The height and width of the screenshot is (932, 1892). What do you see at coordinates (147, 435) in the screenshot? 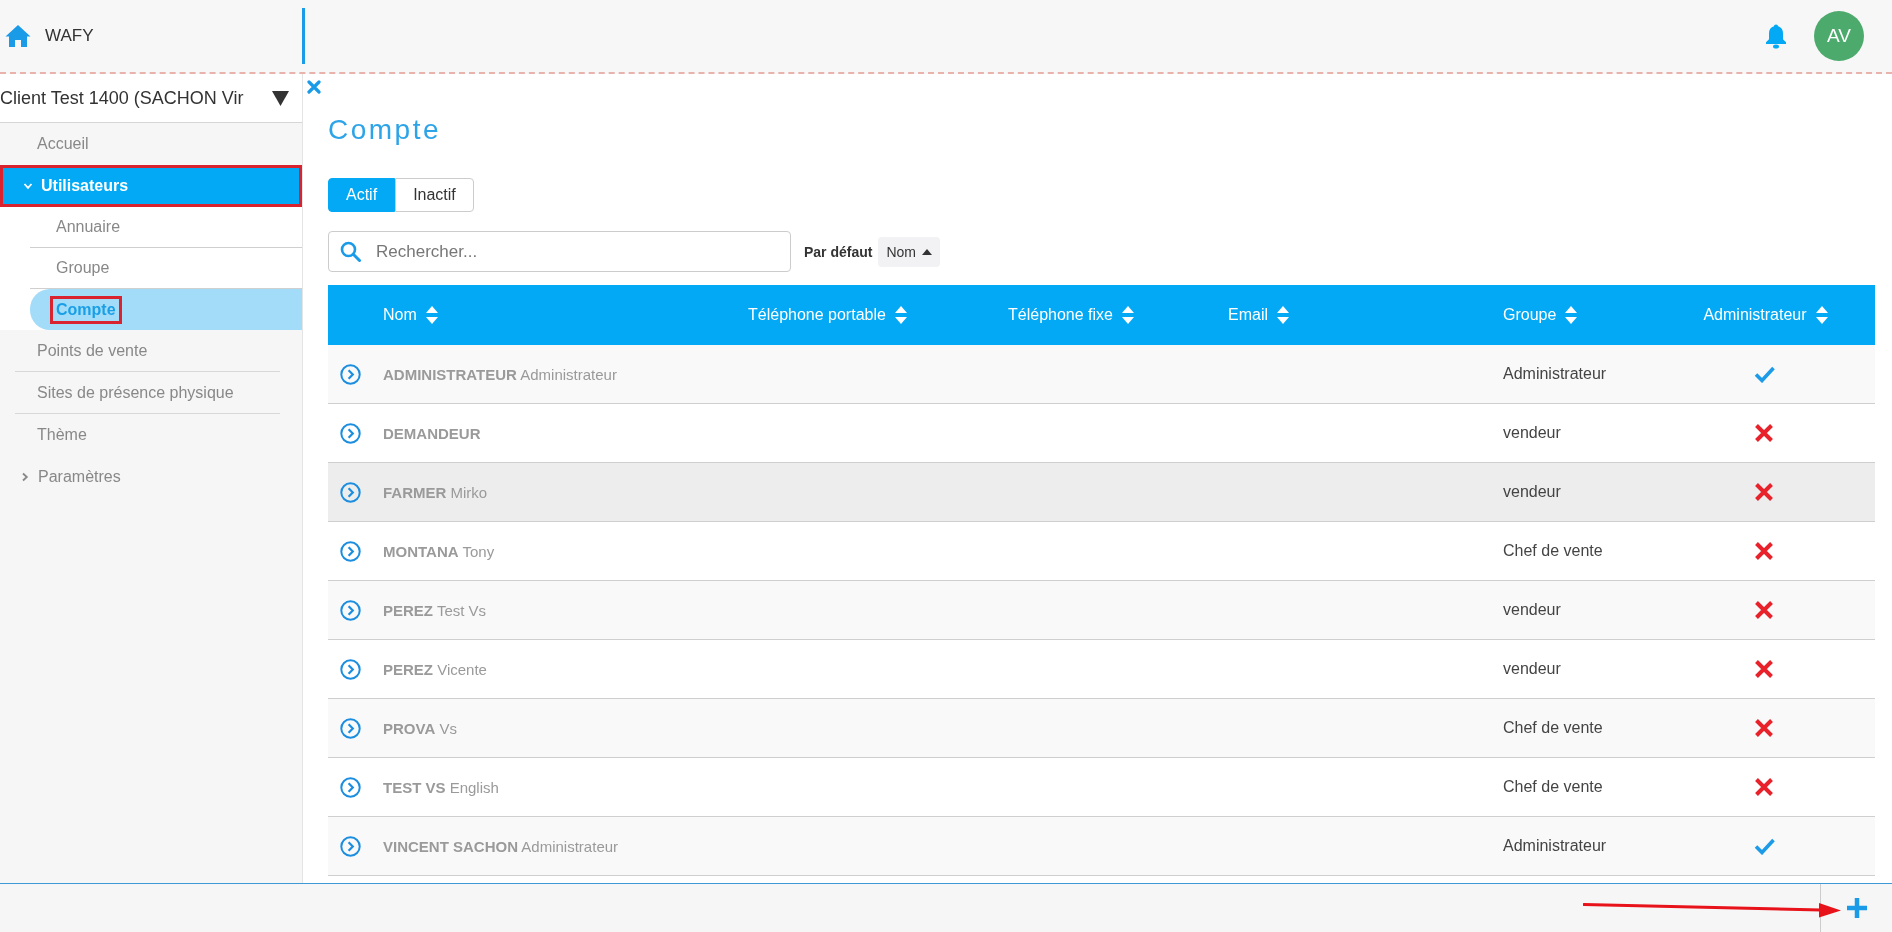
I see `sidebar-item: Thème` at bounding box center [147, 435].